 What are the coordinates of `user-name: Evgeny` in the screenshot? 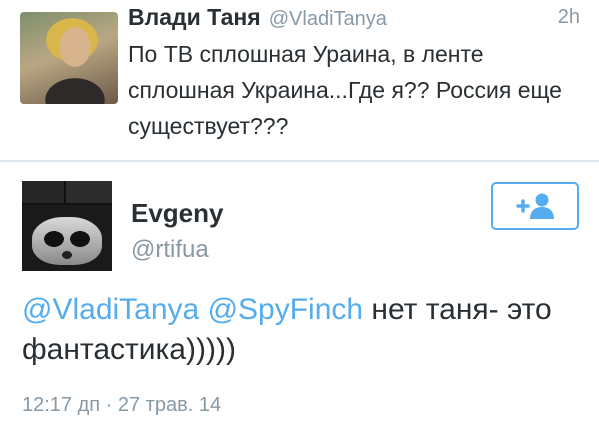 It's located at (177, 213).